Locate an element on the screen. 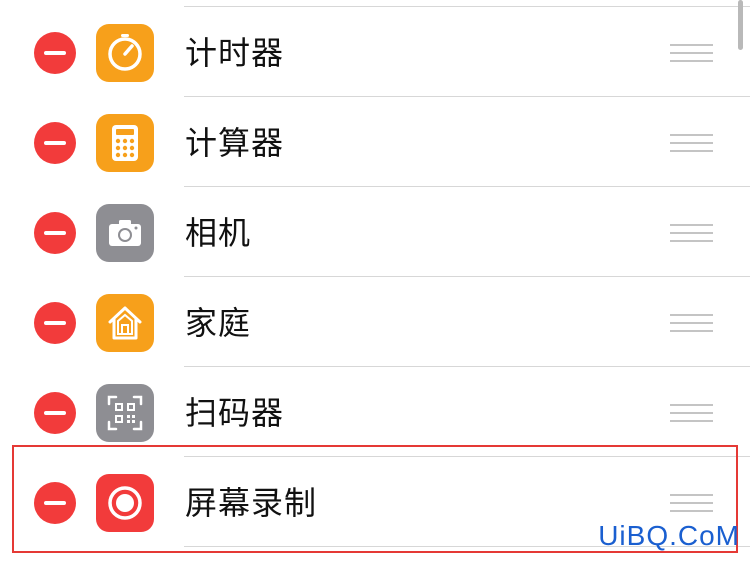  row-label: 计算器 is located at coordinates (235, 143).